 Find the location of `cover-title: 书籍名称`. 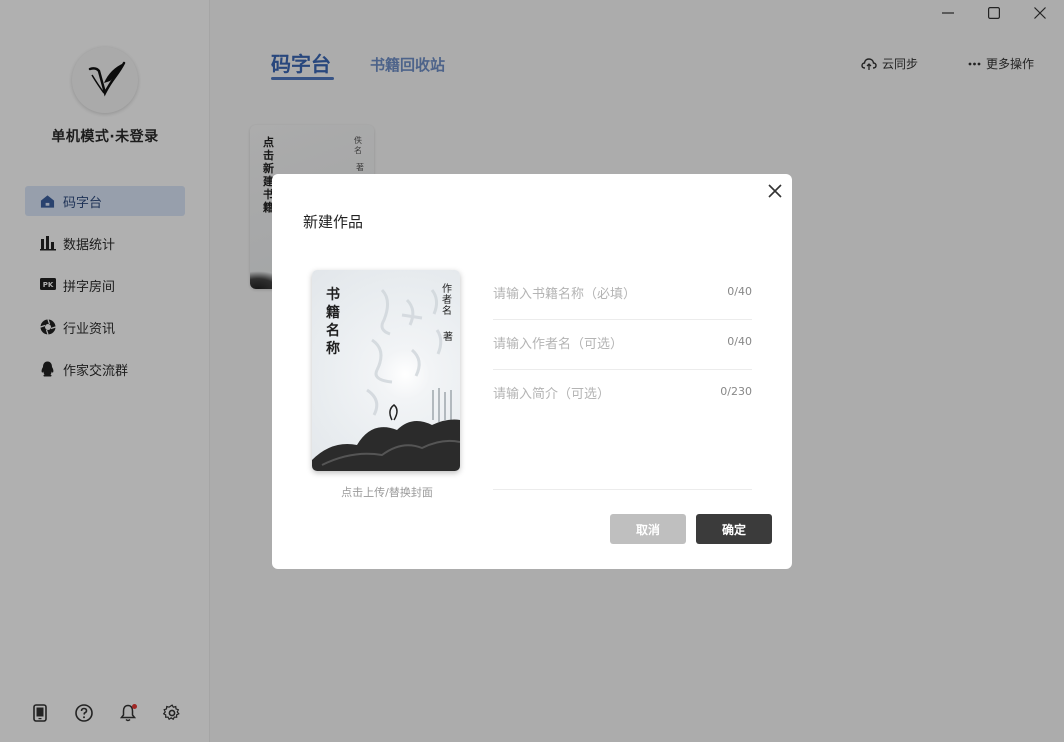

cover-title: 书籍名称 is located at coordinates (333, 322).